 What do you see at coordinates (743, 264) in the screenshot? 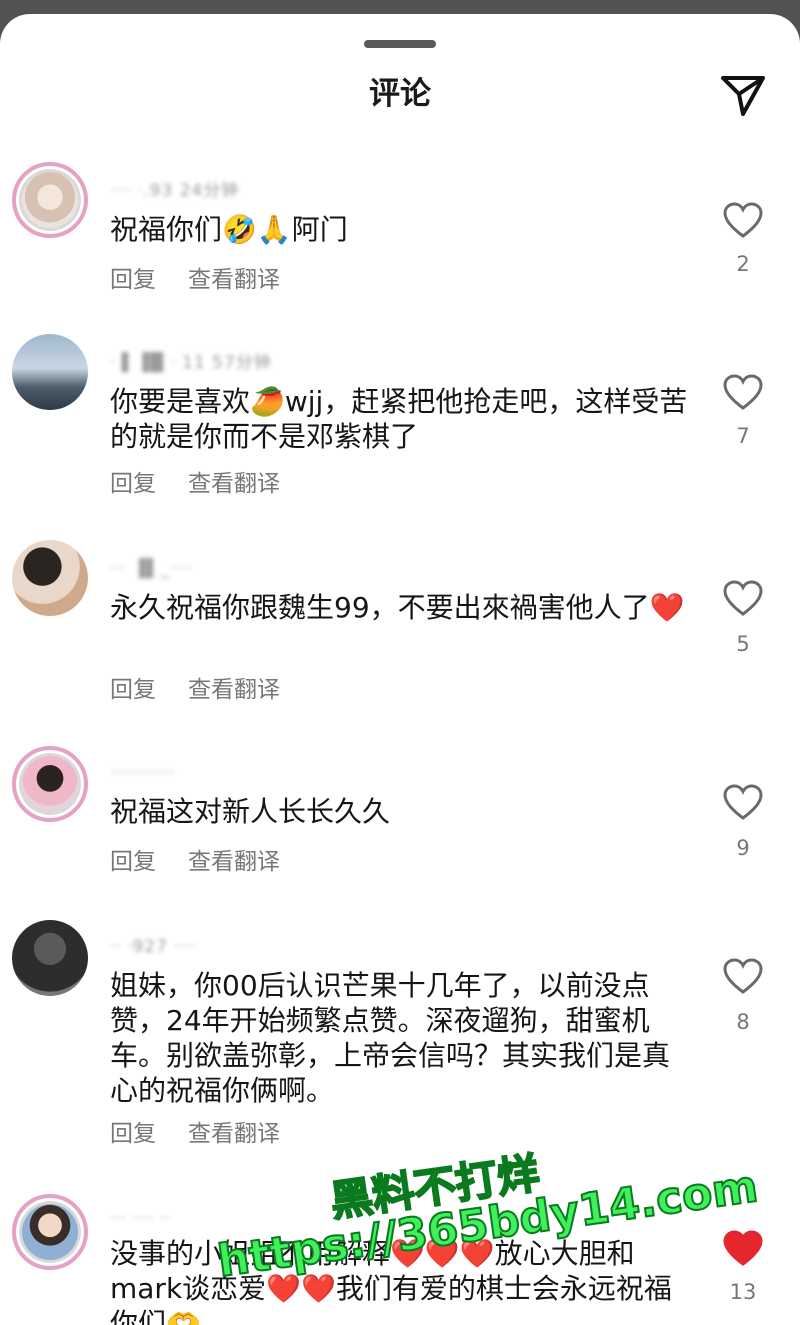
I see `like-count: 2` at bounding box center [743, 264].